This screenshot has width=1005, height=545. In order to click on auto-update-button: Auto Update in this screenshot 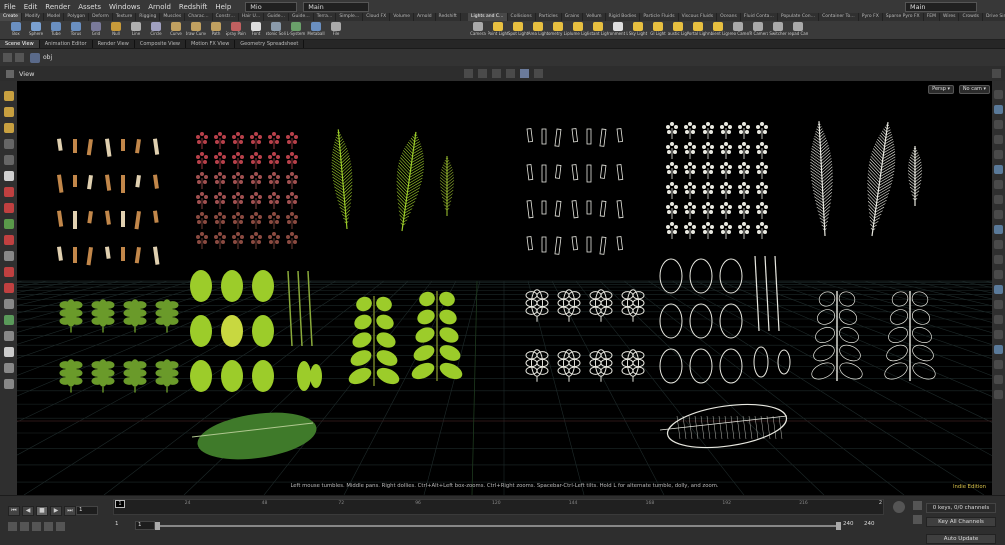, I will do `click(961, 539)`.